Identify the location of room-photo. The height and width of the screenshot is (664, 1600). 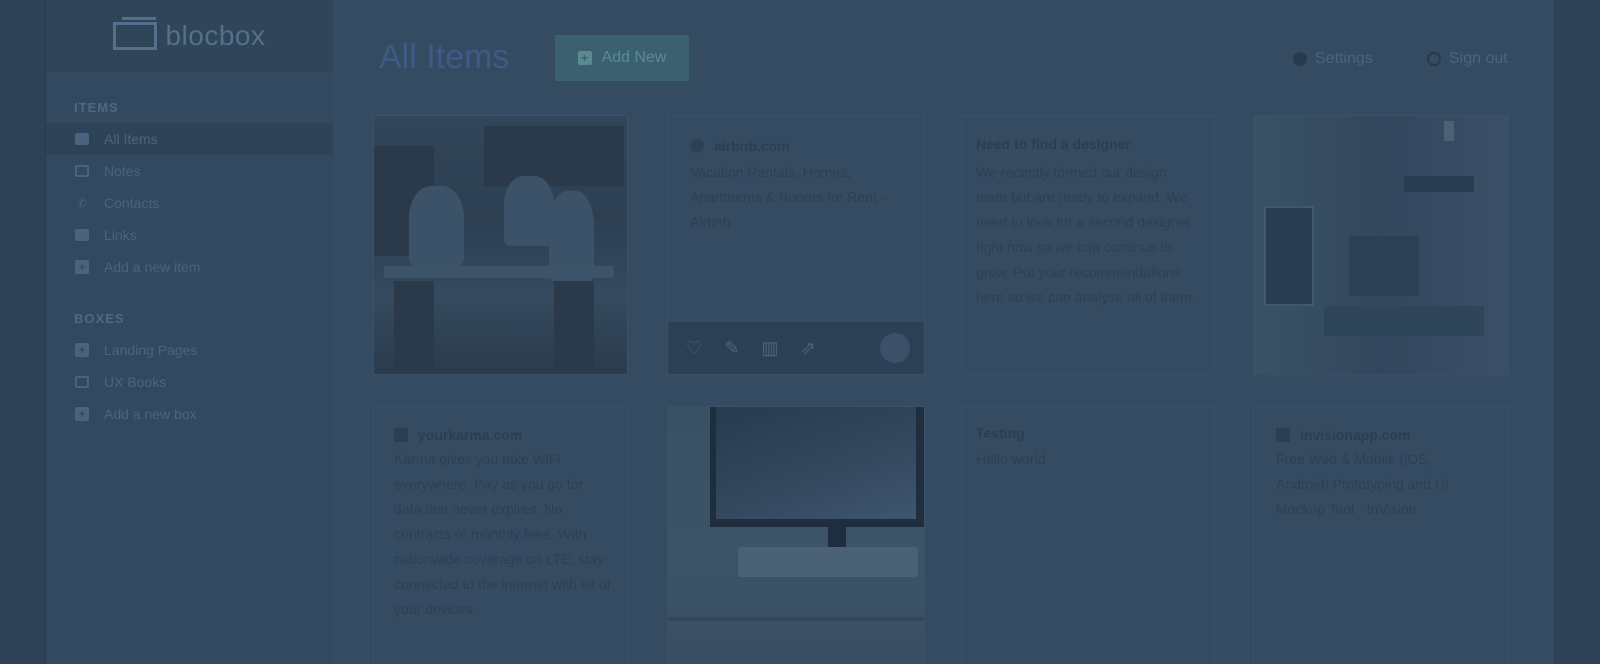
(1381, 245).